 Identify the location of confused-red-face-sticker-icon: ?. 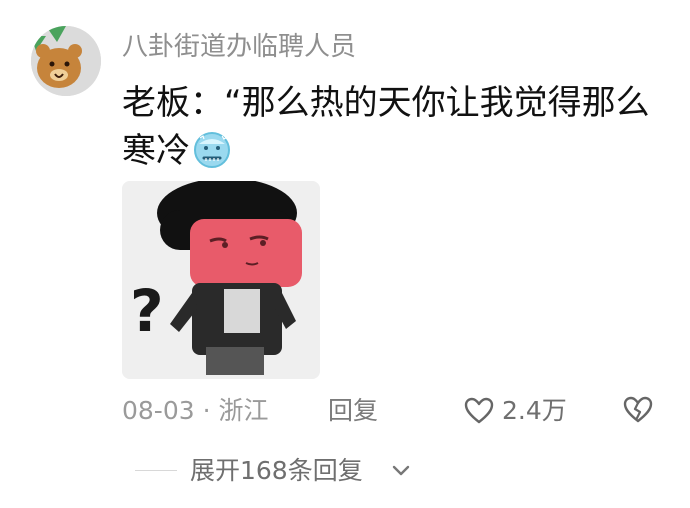
(221, 280).